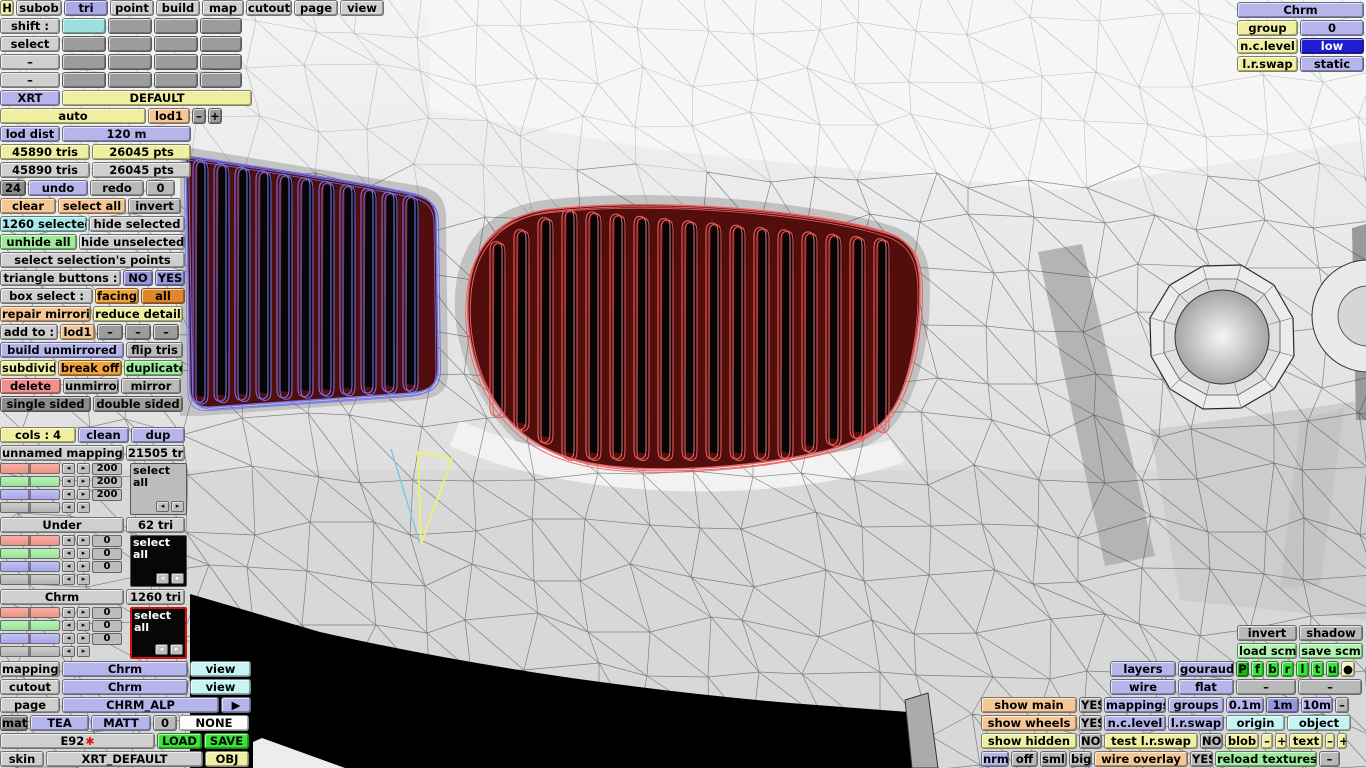  I want to click on test-lr-swap-value: NO, so click(1211, 741).